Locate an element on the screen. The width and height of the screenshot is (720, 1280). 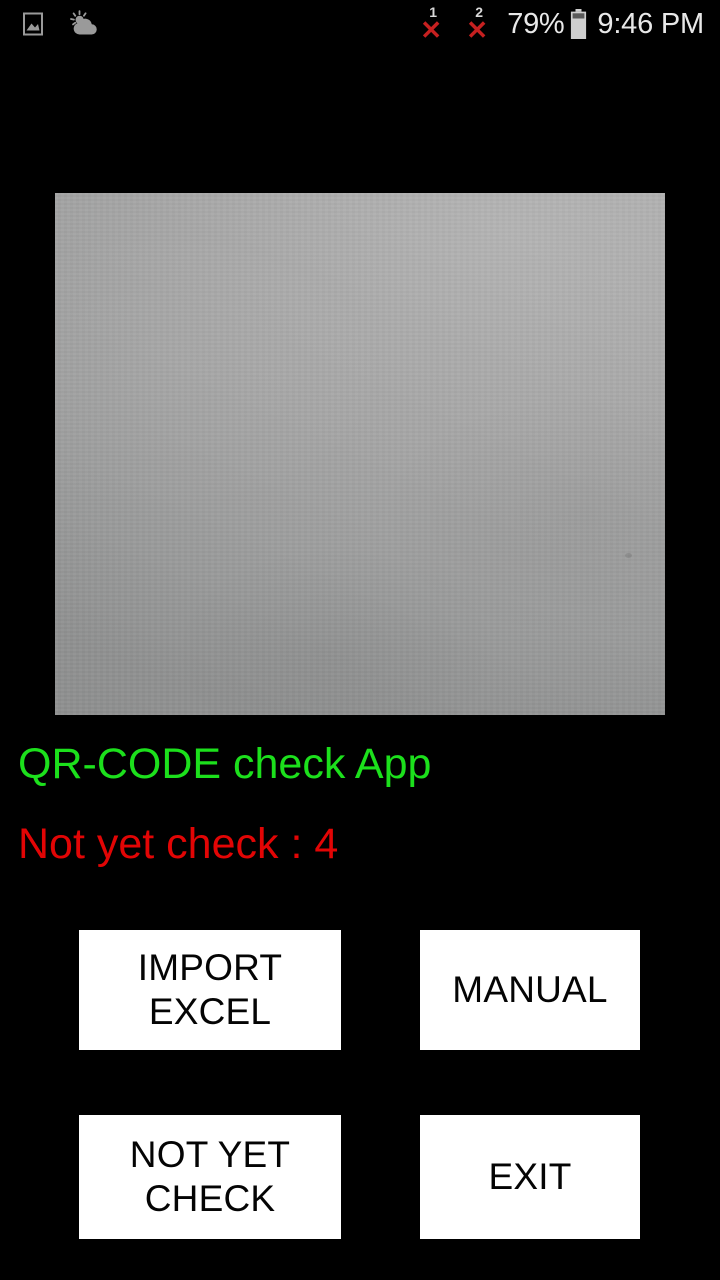
battery-icon is located at coordinates (583, 24).